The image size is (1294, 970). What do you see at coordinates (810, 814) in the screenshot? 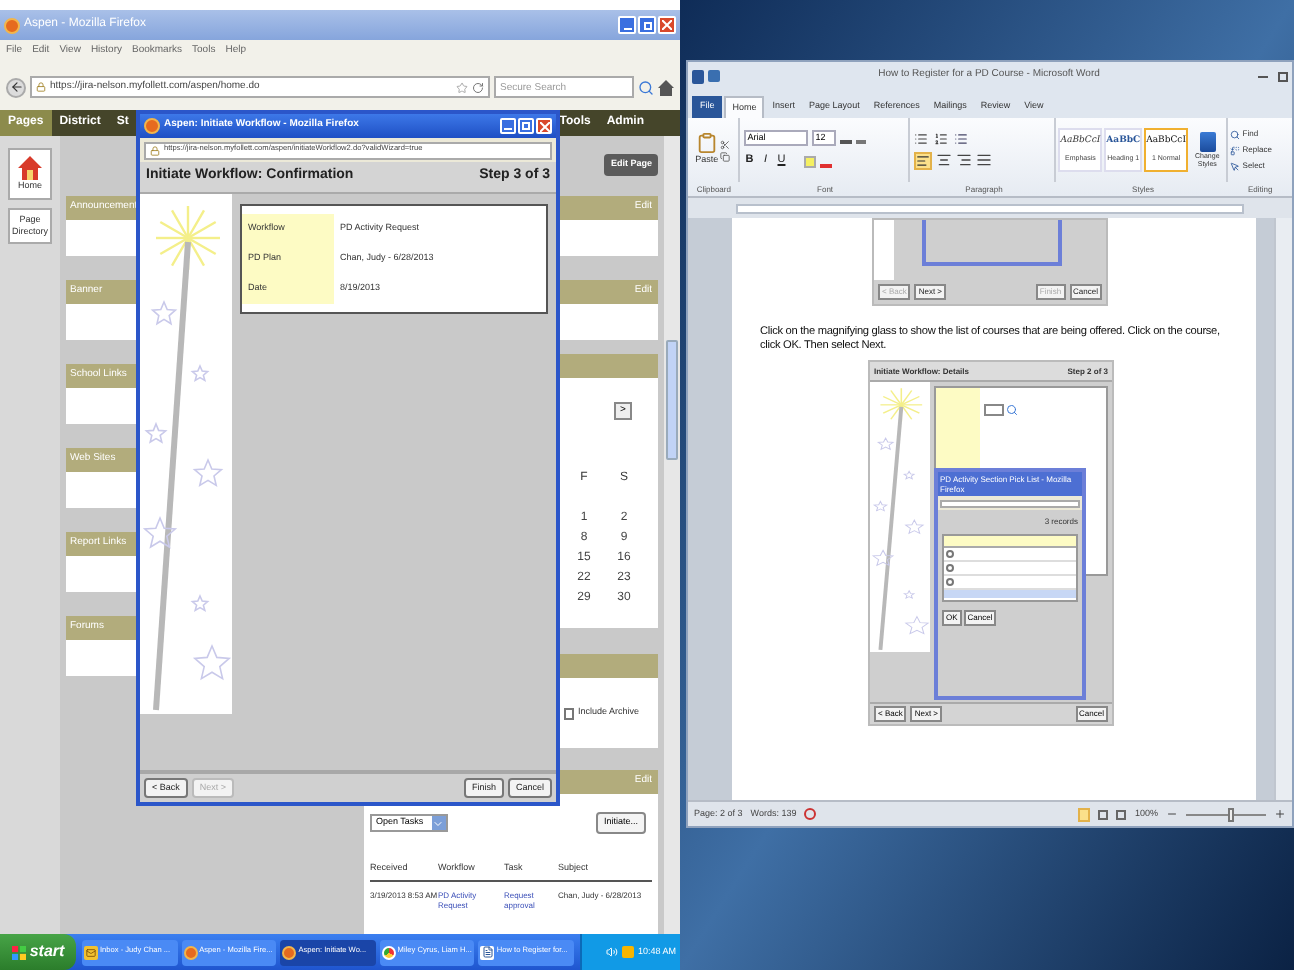
I see `proofing-icon` at bounding box center [810, 814].